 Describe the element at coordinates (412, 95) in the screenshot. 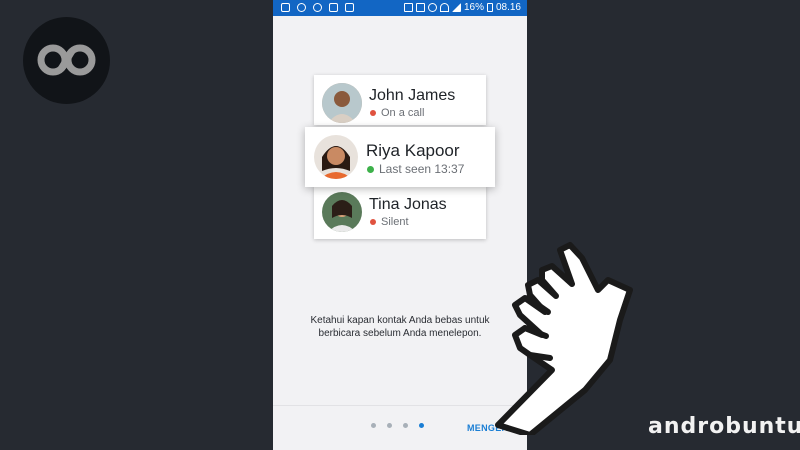

I see `contact-name: John James` at that location.